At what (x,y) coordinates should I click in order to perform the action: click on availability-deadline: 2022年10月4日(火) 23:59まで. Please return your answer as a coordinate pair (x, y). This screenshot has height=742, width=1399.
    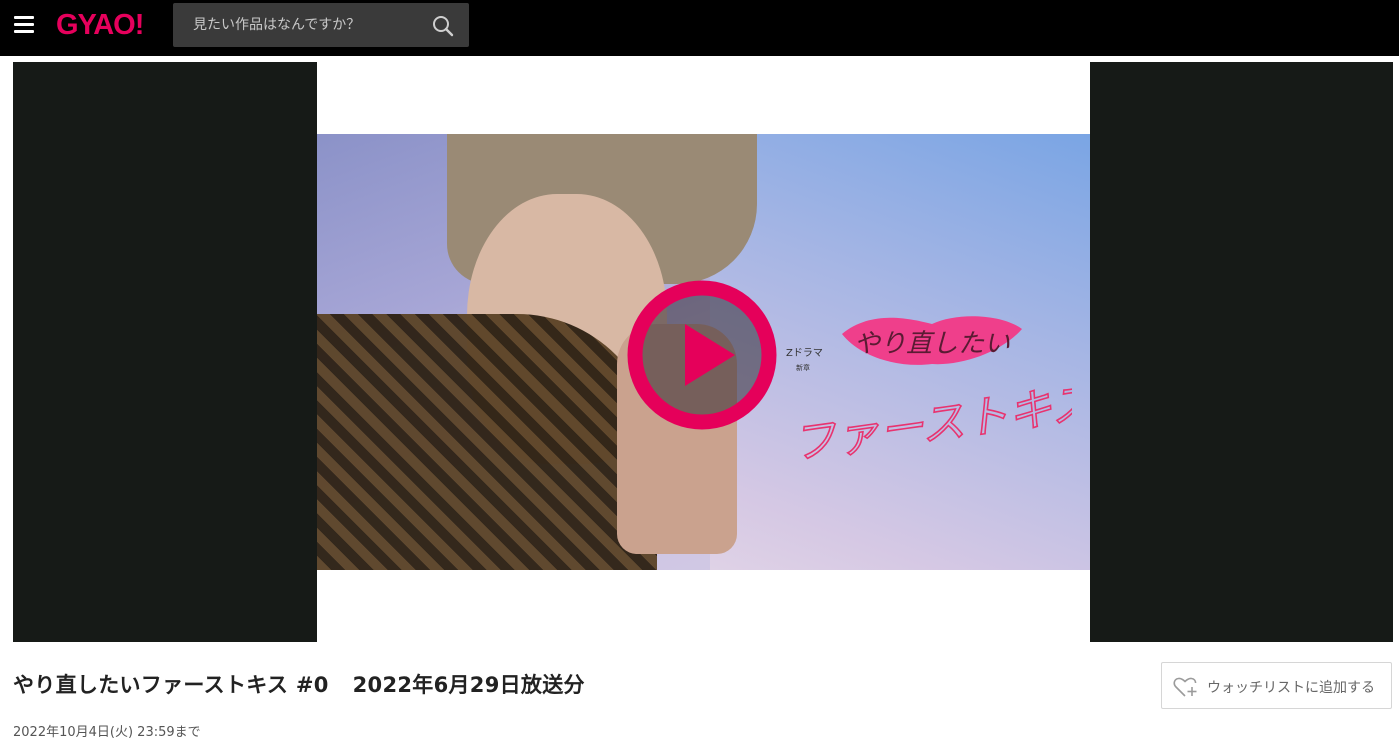
    Looking at the image, I should click on (107, 732).